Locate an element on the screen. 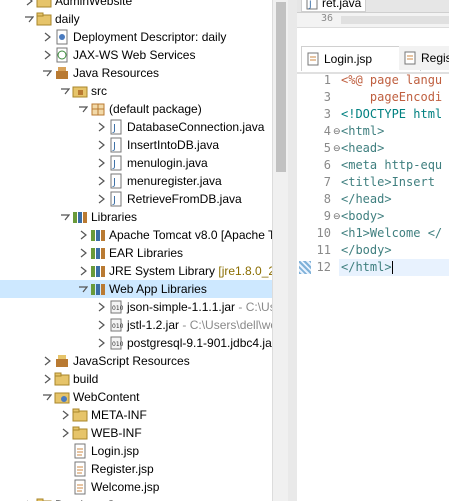 This screenshot has height=501, width=449. jsp-file-icon is located at coordinates (80, 451).